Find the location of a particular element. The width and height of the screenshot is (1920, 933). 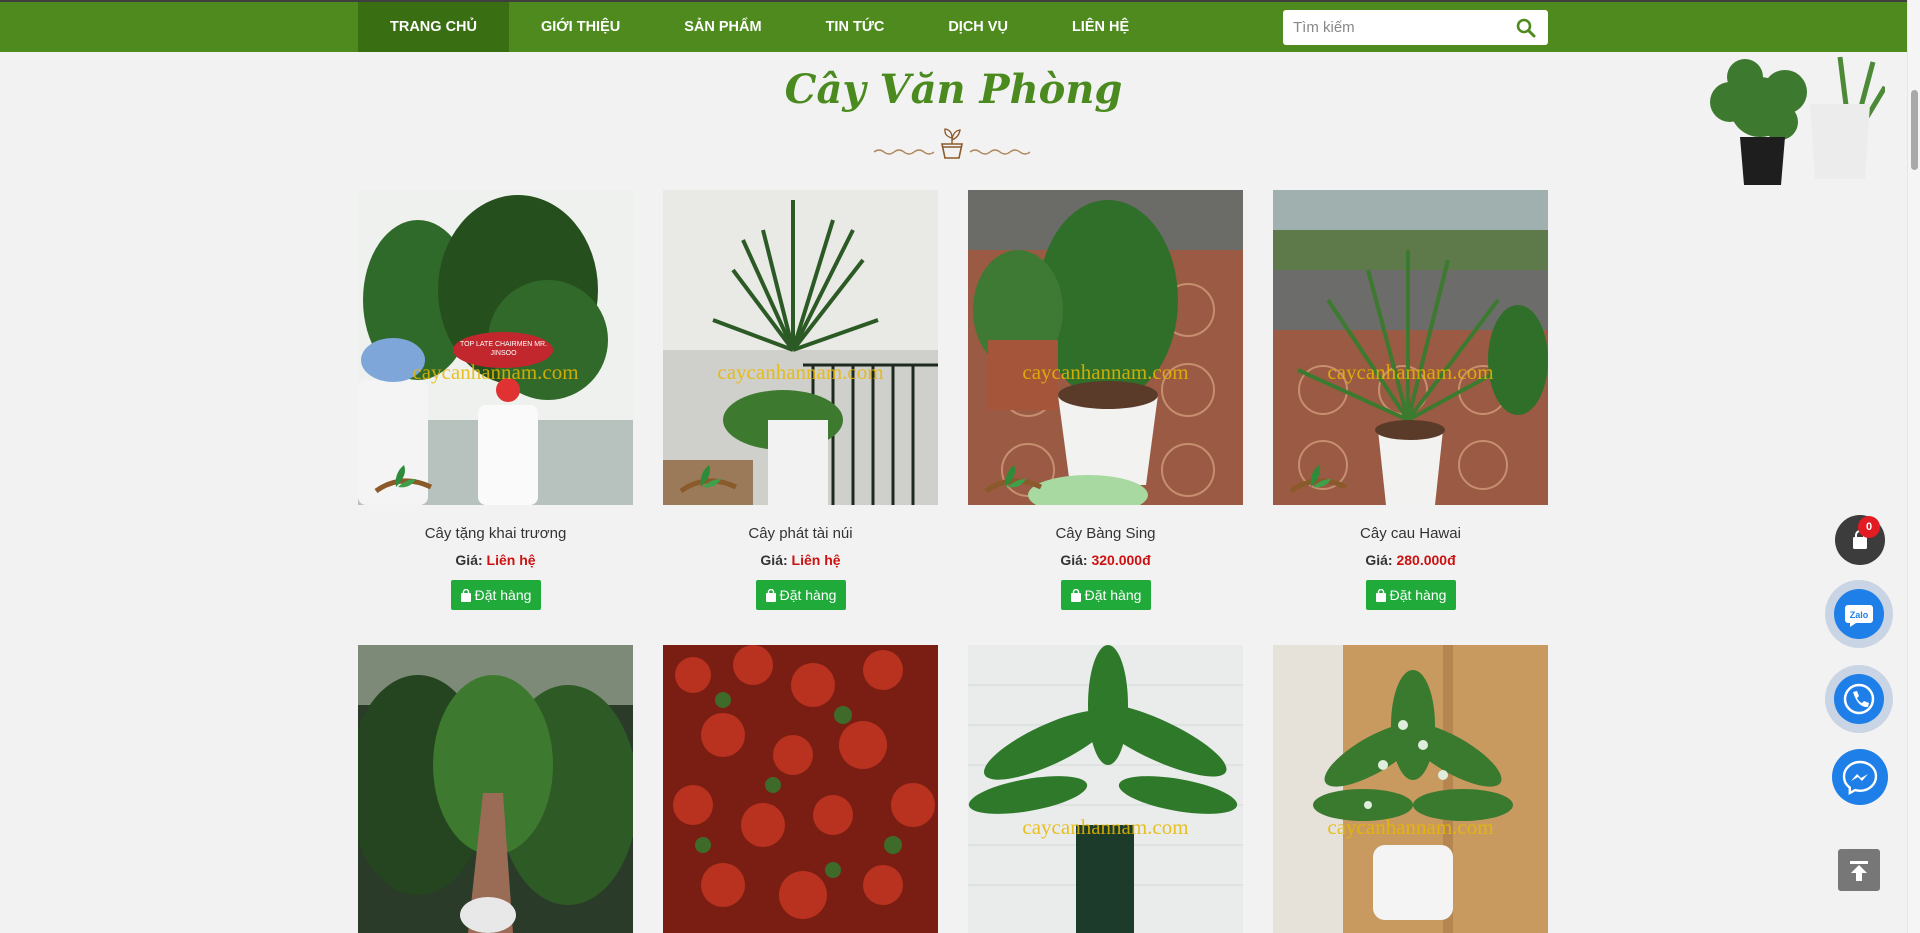

svg-text: Zalo is located at coordinates (1859, 615).